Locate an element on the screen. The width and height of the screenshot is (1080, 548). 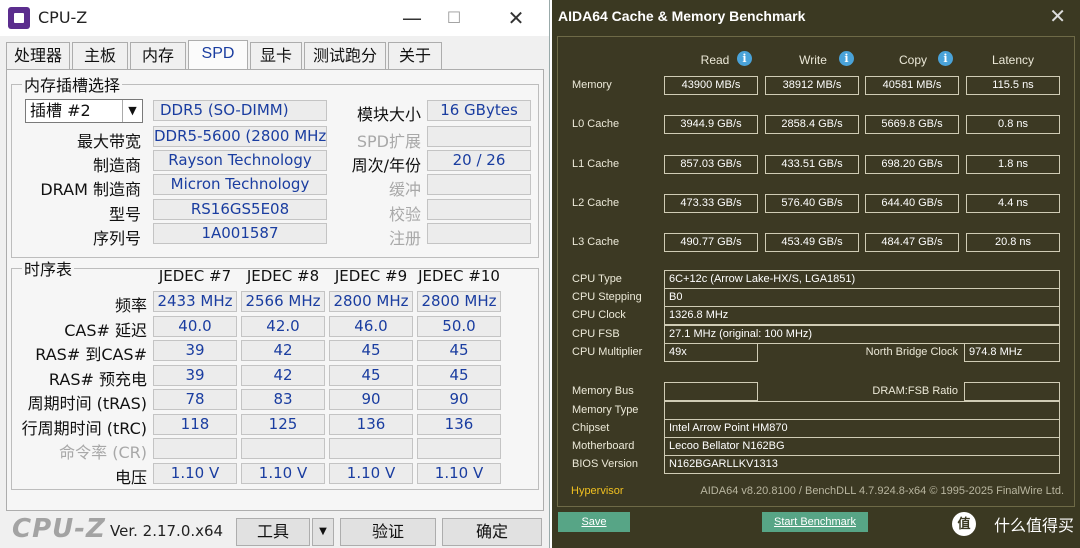
manufacturer-value: Rayson Technology is located at coordinates (240, 160).